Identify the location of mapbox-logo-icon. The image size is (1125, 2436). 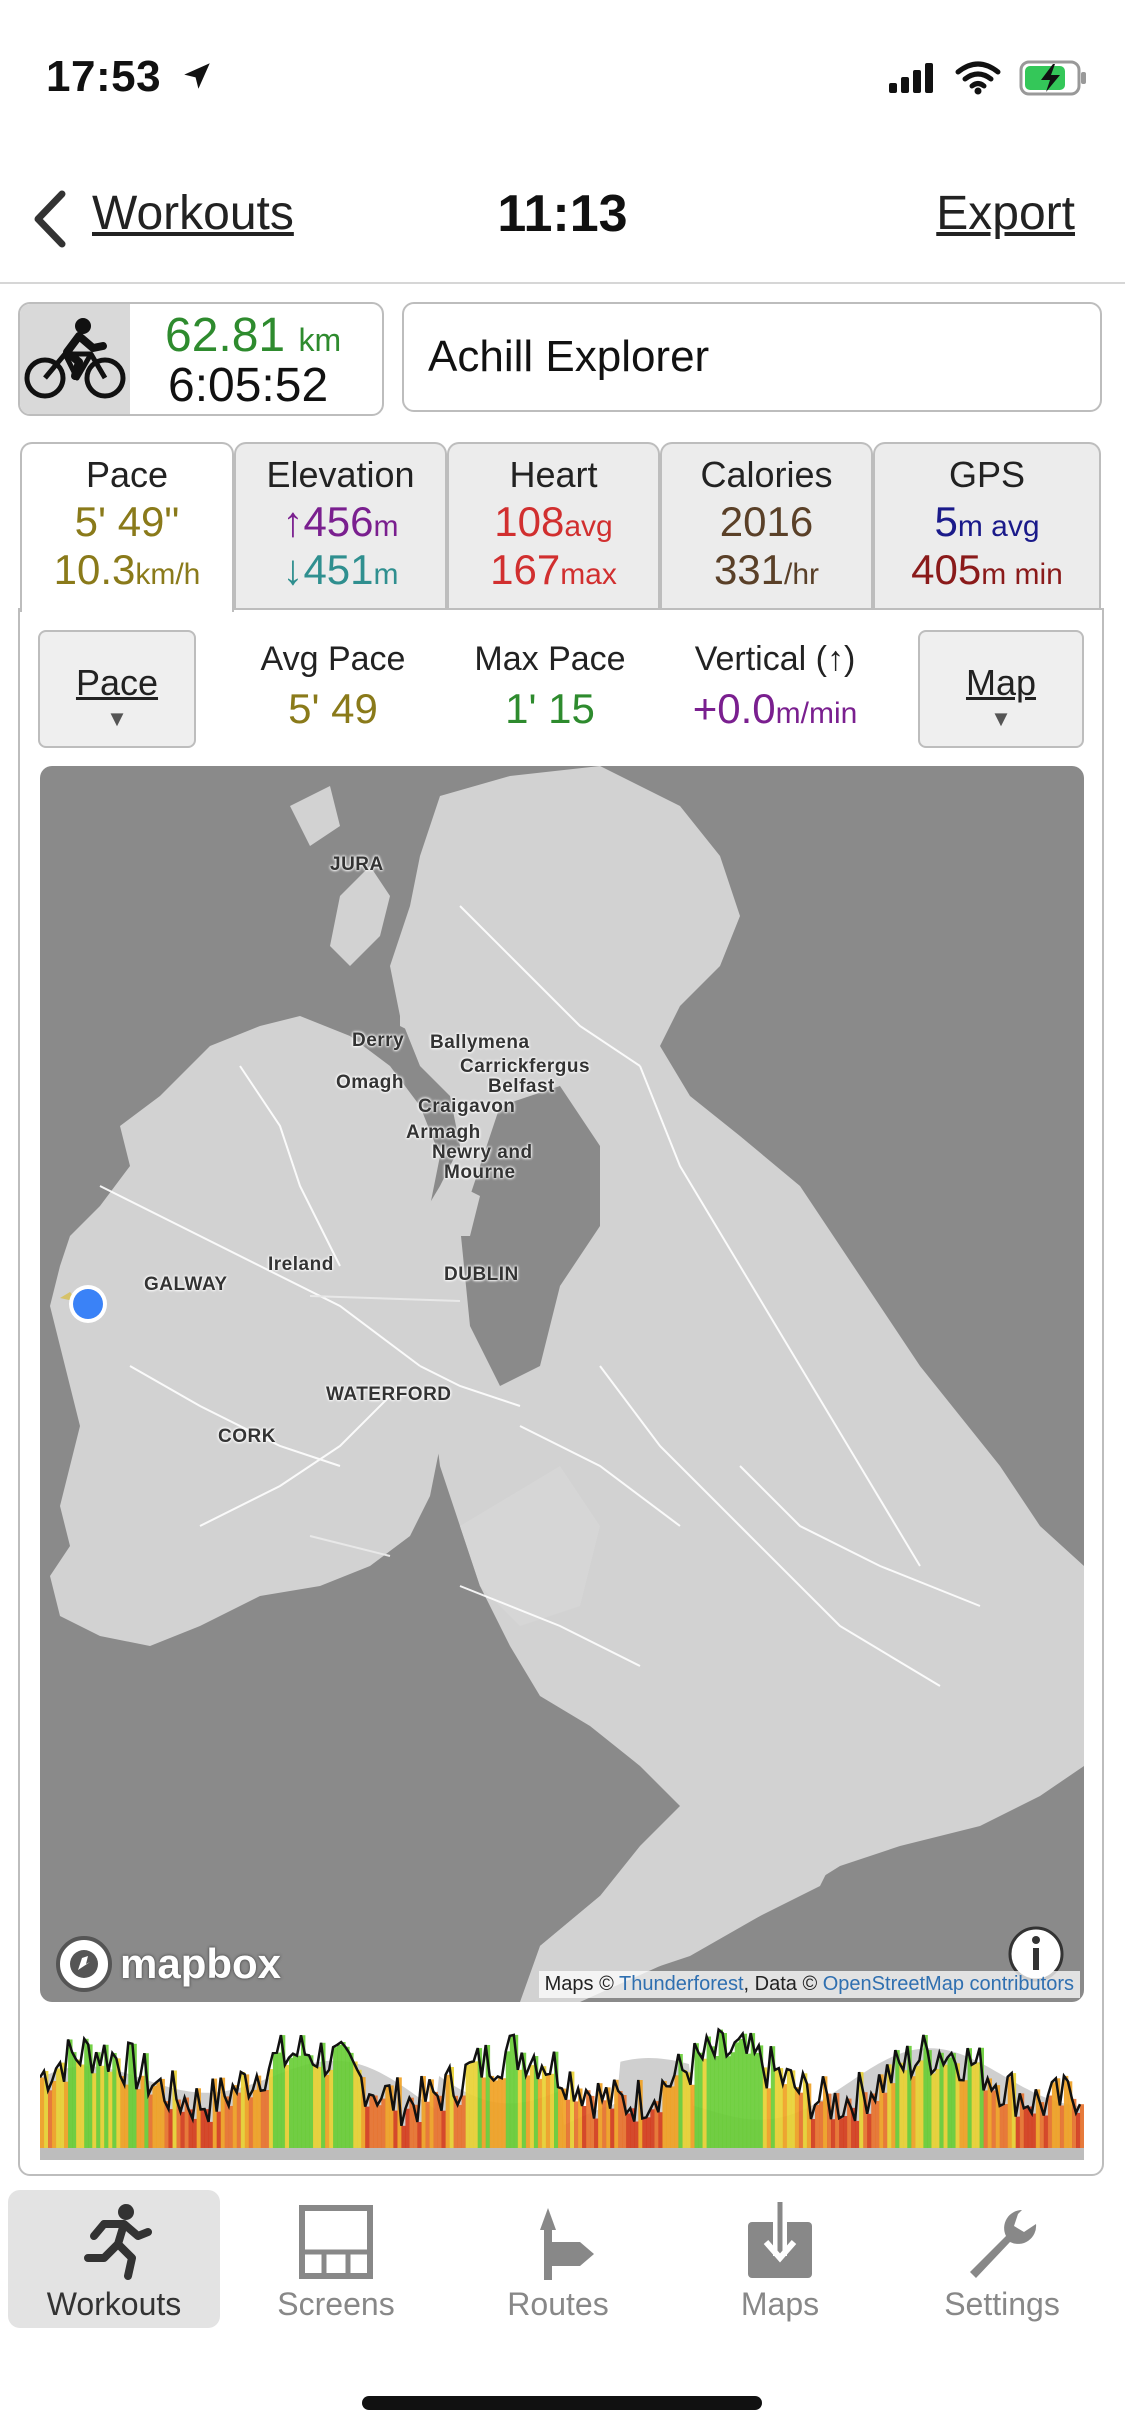
(84, 1964).